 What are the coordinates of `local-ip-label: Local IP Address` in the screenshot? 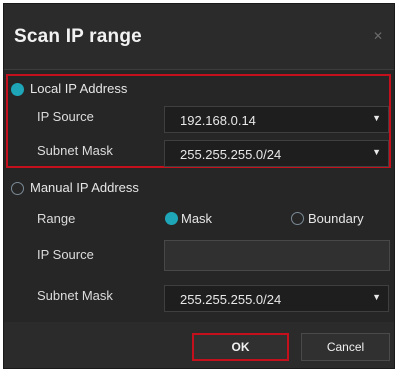 It's located at (79, 88).